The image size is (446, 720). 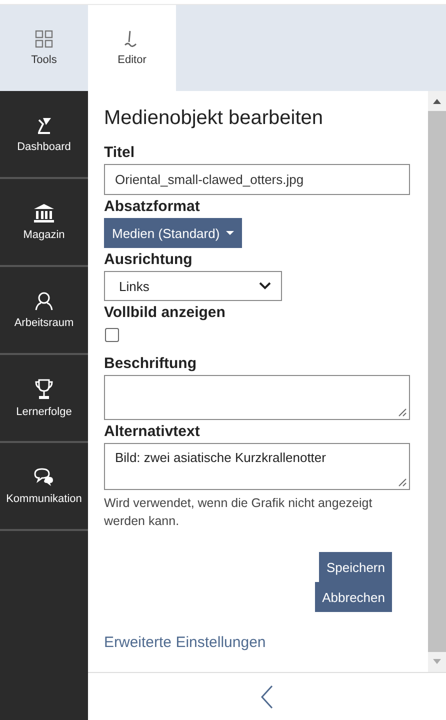 I want to click on chevron-left-icon, so click(x=267, y=696).